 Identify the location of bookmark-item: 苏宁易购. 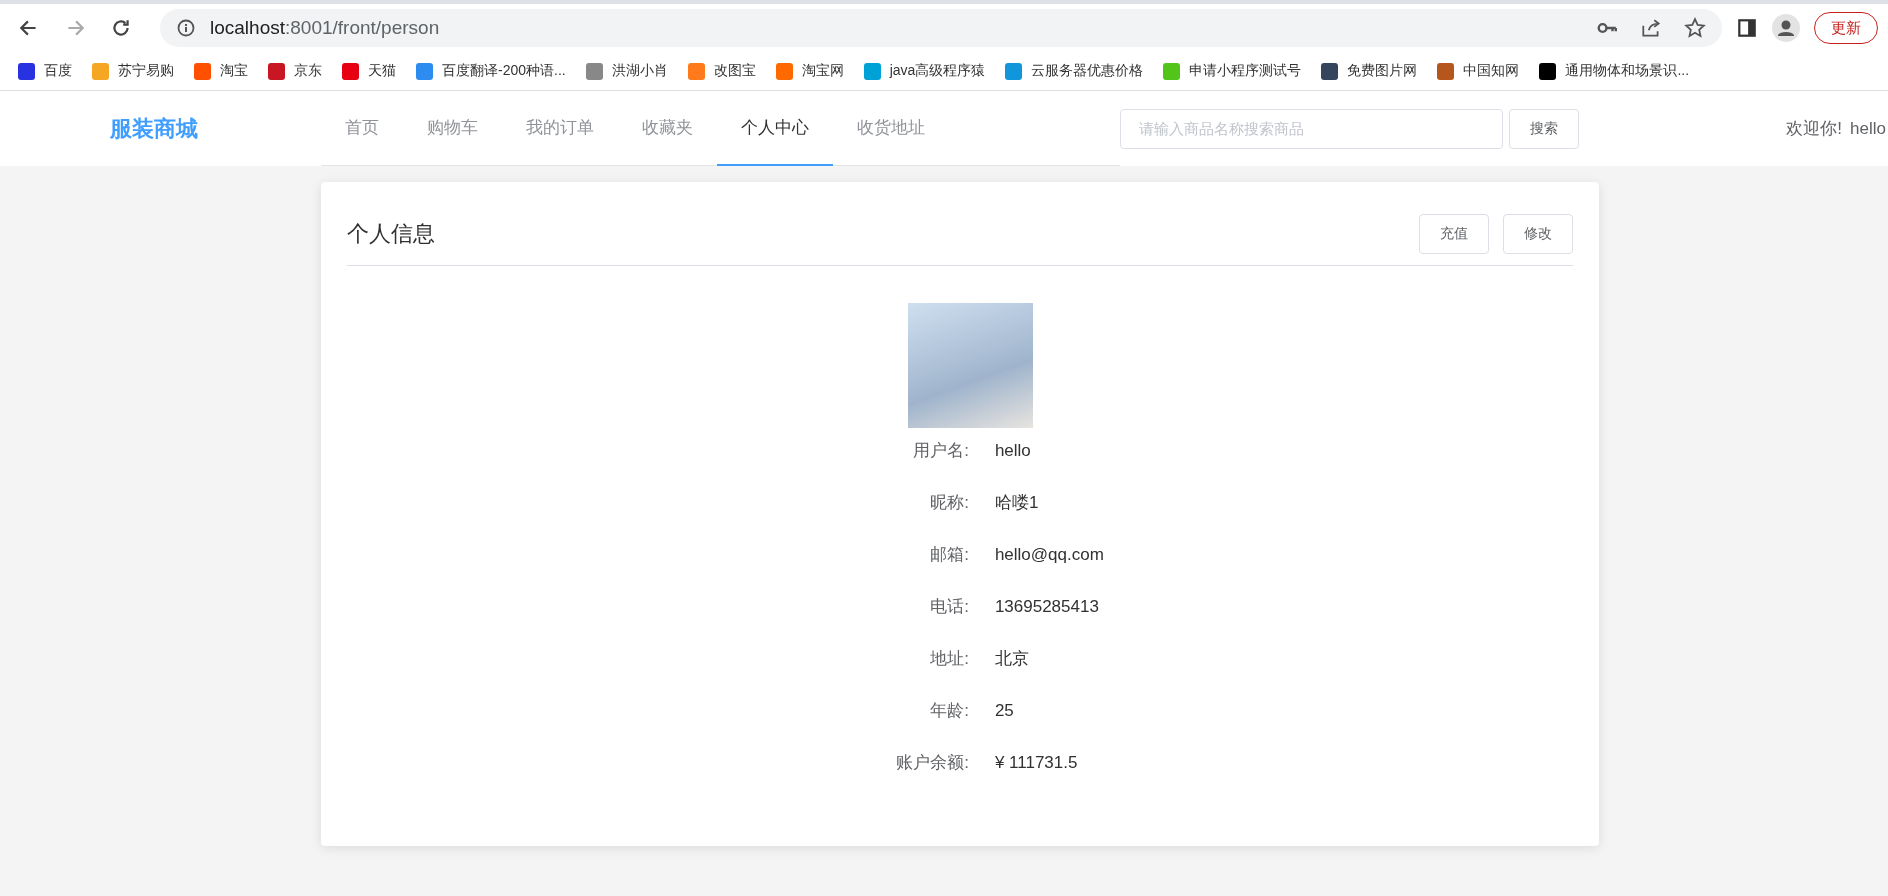
(133, 71).